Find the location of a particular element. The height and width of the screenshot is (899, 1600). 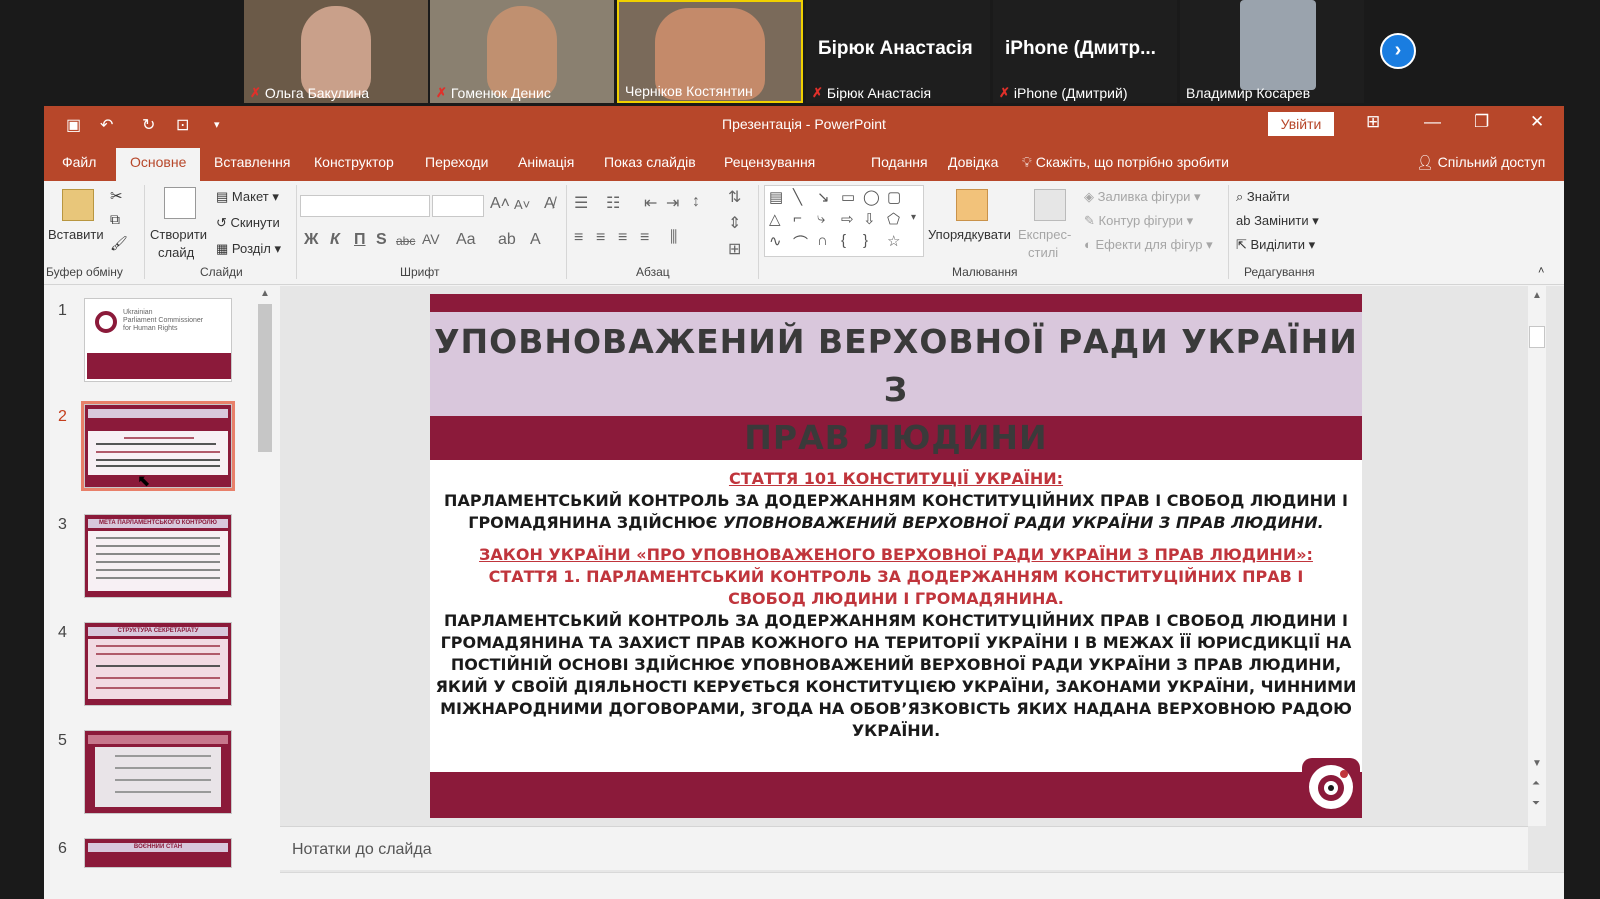

arrange-icon is located at coordinates (972, 205).